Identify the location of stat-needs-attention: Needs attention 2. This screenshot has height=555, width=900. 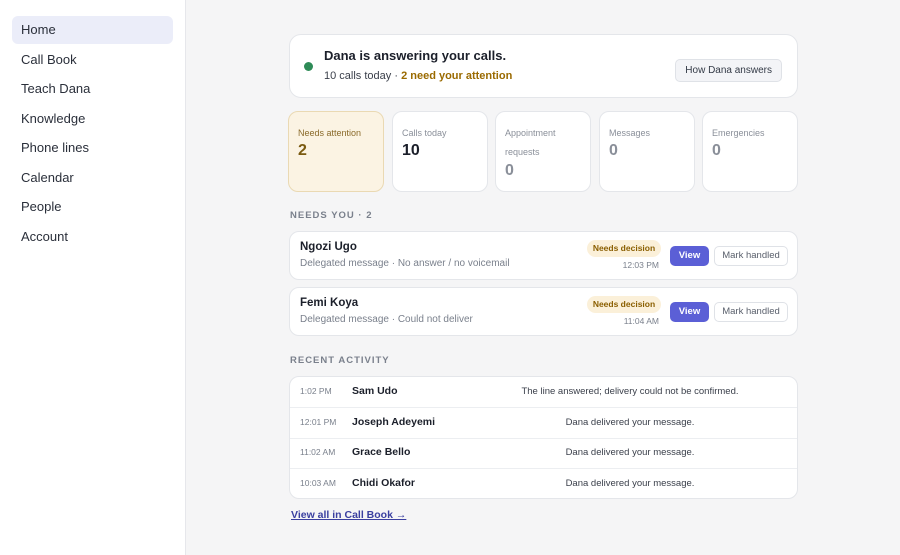
(336, 151).